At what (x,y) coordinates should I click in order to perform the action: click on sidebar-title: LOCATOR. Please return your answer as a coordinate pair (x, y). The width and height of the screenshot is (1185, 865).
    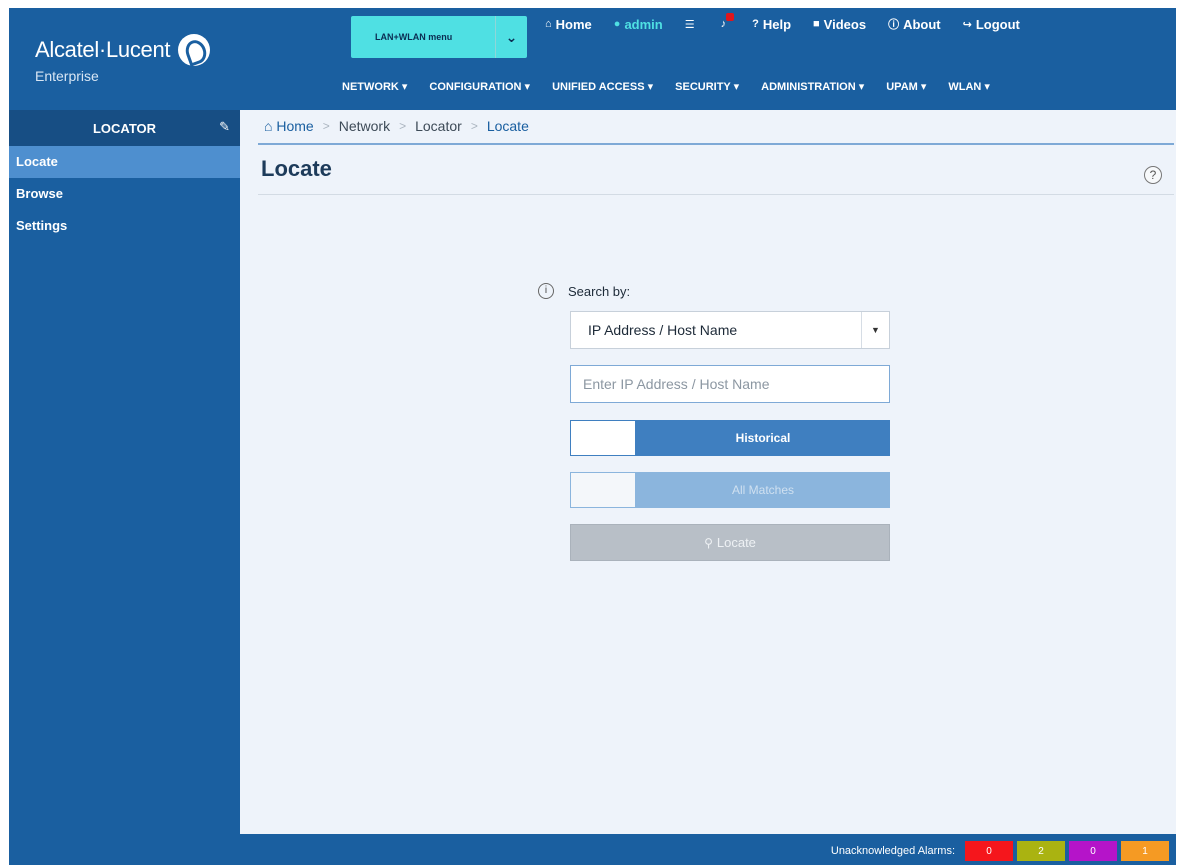
    Looking at the image, I should click on (124, 128).